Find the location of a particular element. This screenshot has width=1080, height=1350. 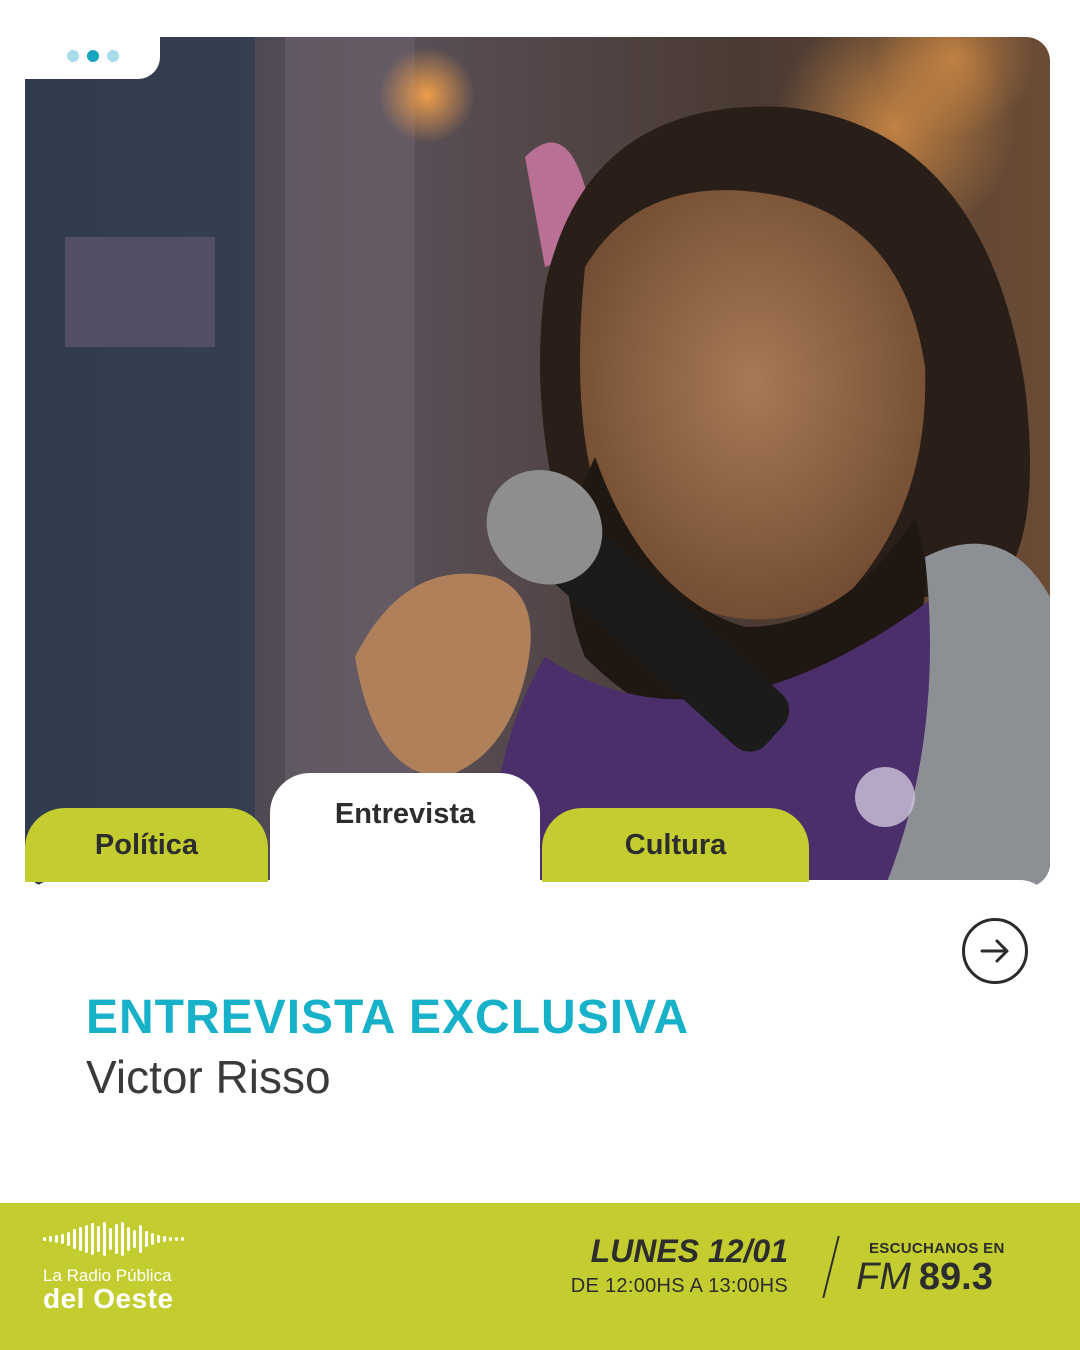

broadcast-date: LUNES 12/01 is located at coordinates (689, 1251).